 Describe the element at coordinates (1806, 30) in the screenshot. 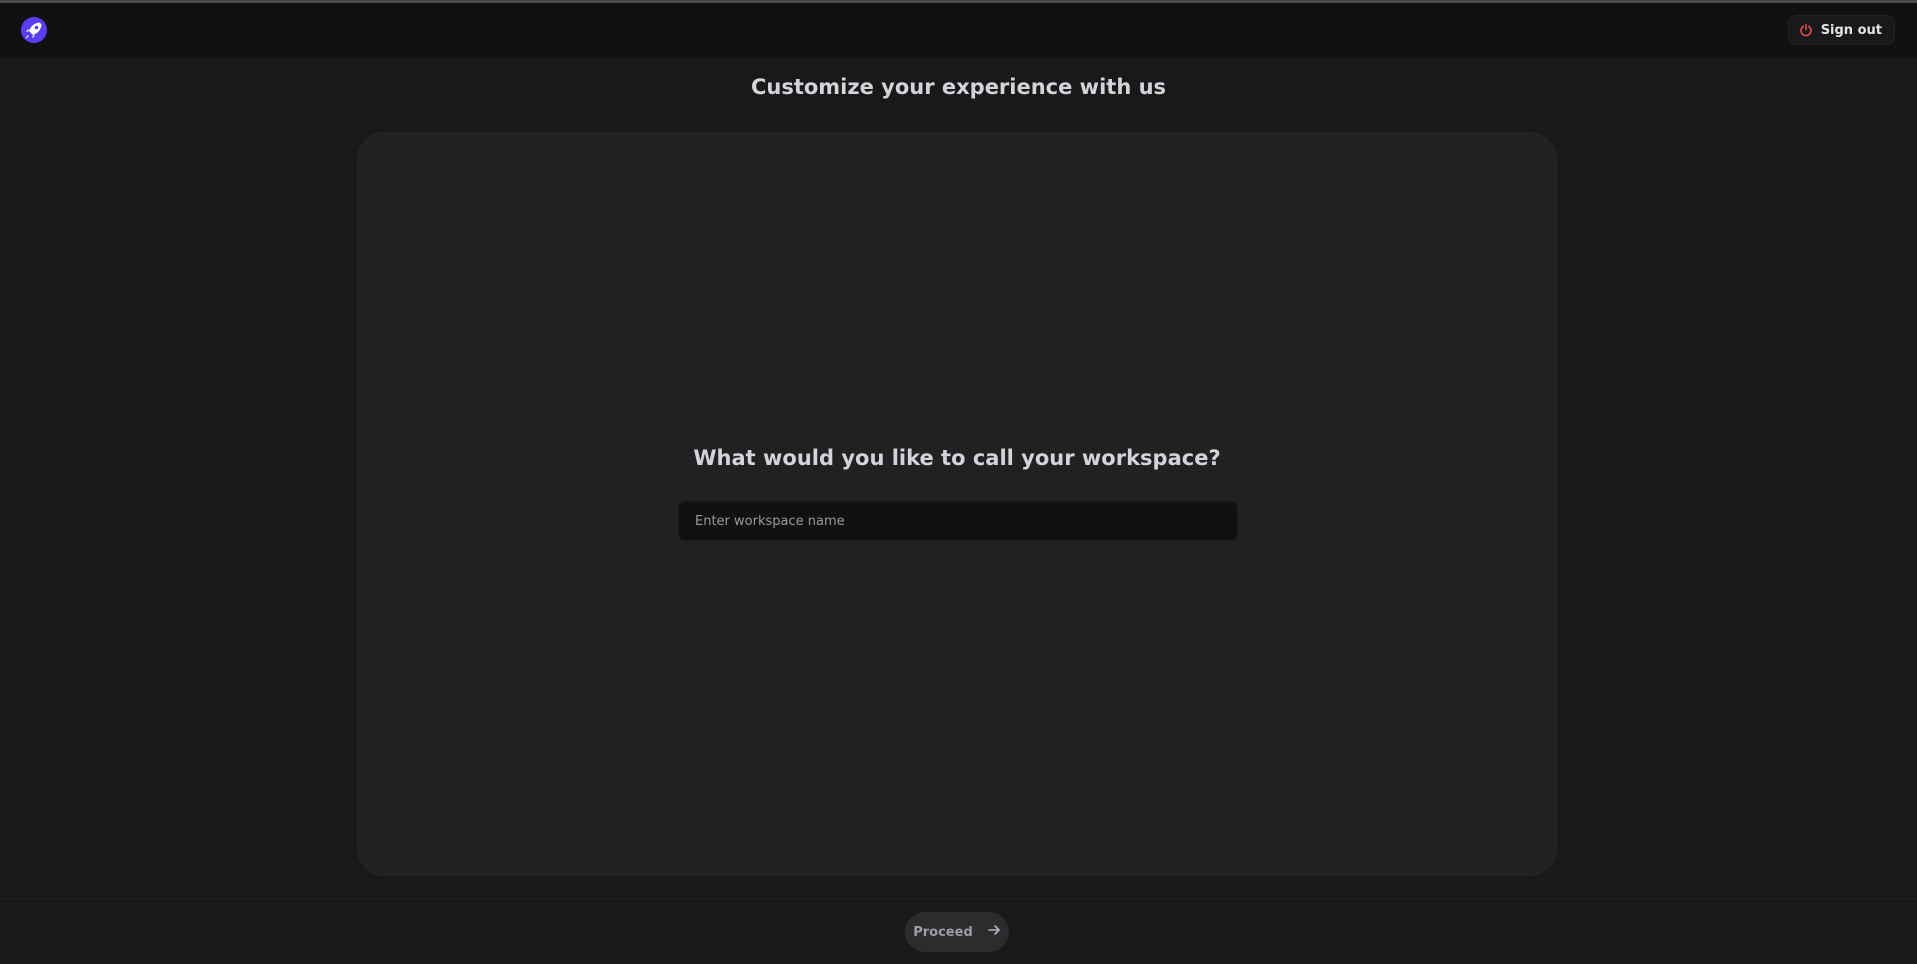

I see `power-icon` at that location.